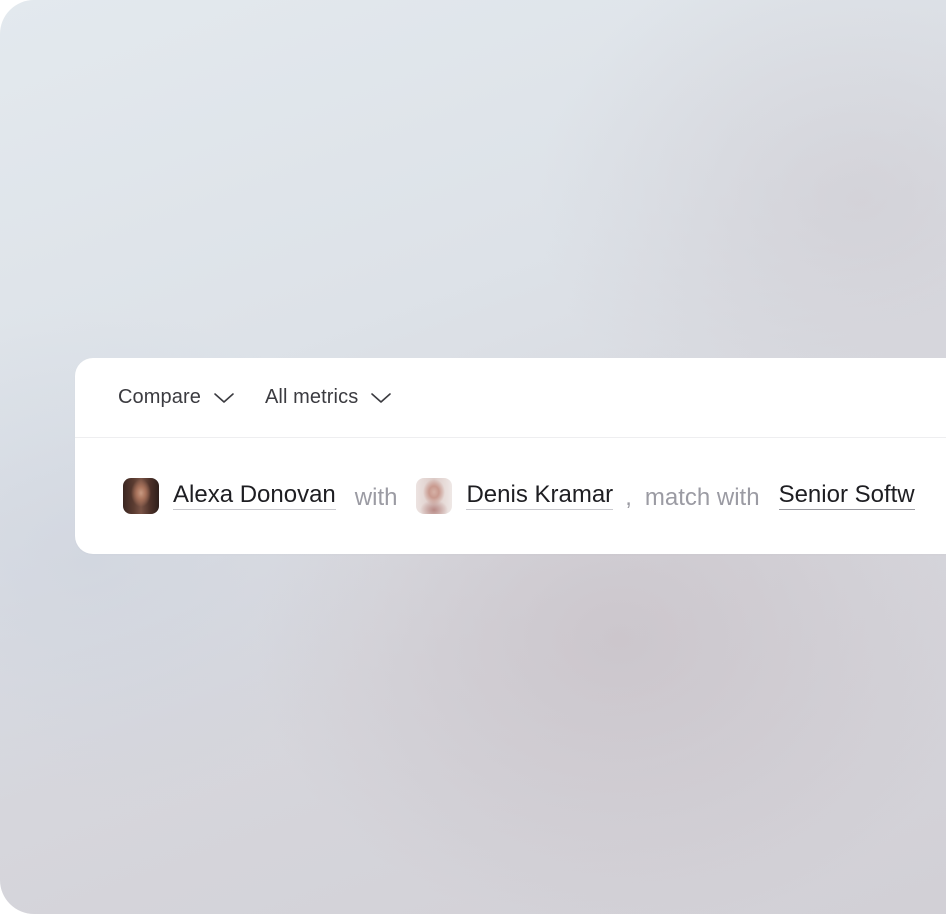 The width and height of the screenshot is (946, 914). Describe the element at coordinates (159, 397) in the screenshot. I see `compare-dropdown-label: Compare` at that location.